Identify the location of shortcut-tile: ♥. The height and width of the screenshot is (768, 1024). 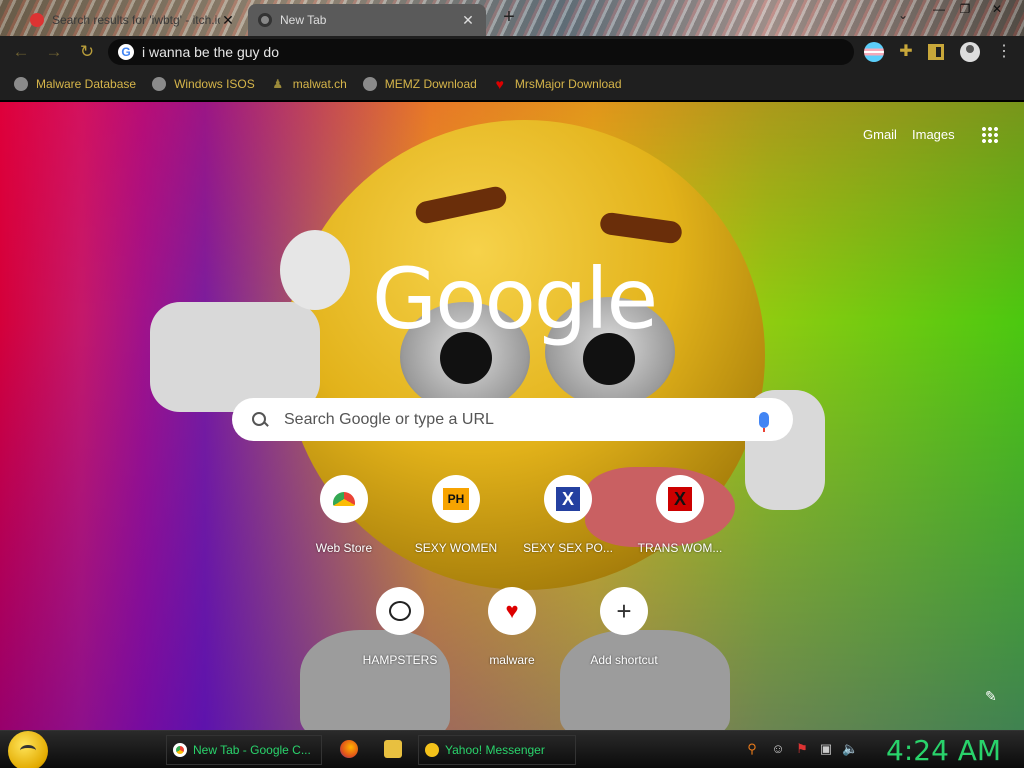
(512, 611).